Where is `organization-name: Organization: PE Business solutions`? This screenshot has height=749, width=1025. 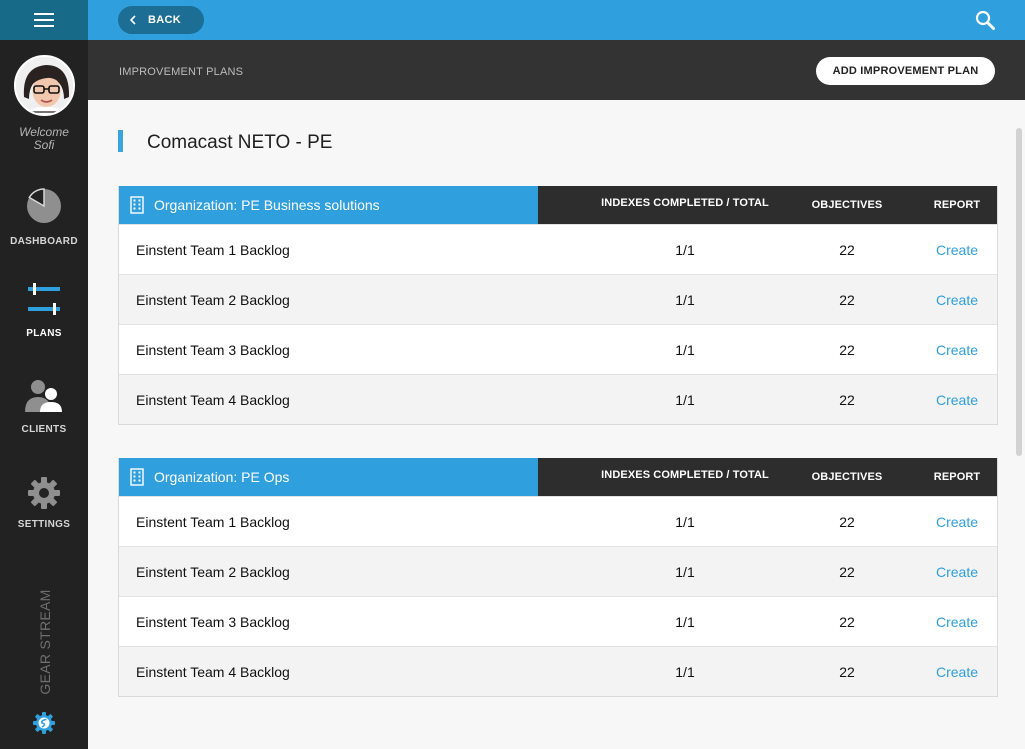 organization-name: Organization: PE Business solutions is located at coordinates (267, 205).